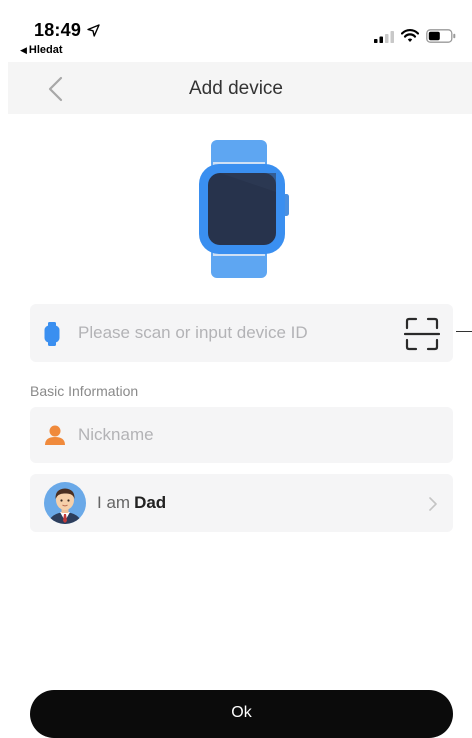 The height and width of the screenshot is (738, 472). I want to click on battery-icon, so click(441, 36).